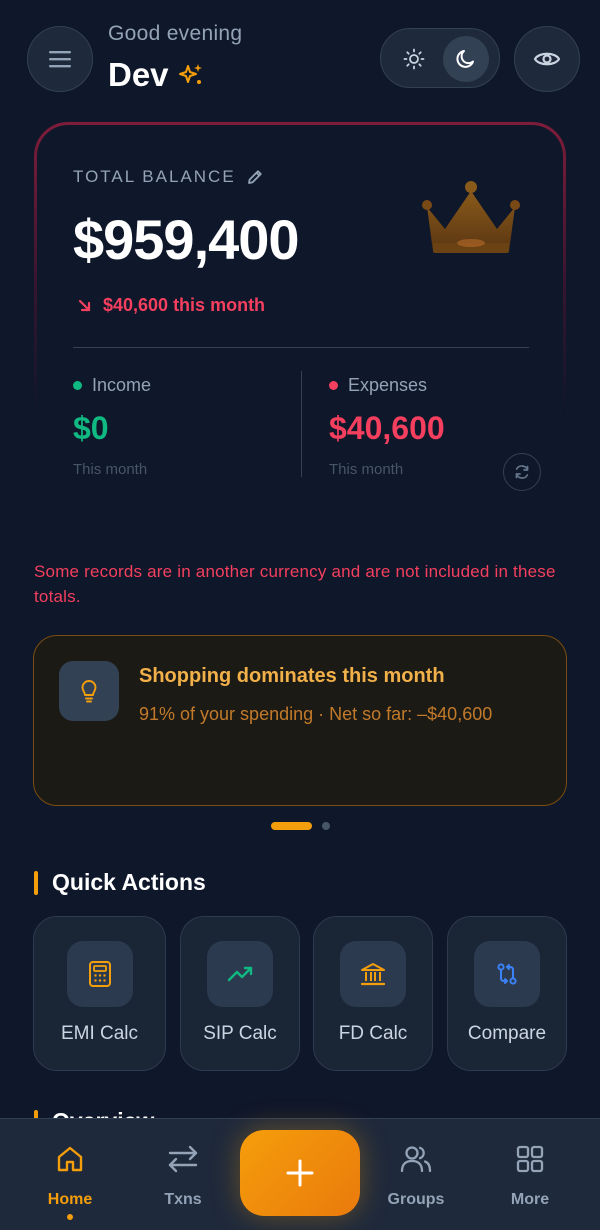  I want to click on quick-action-compare: Compare, so click(507, 993).